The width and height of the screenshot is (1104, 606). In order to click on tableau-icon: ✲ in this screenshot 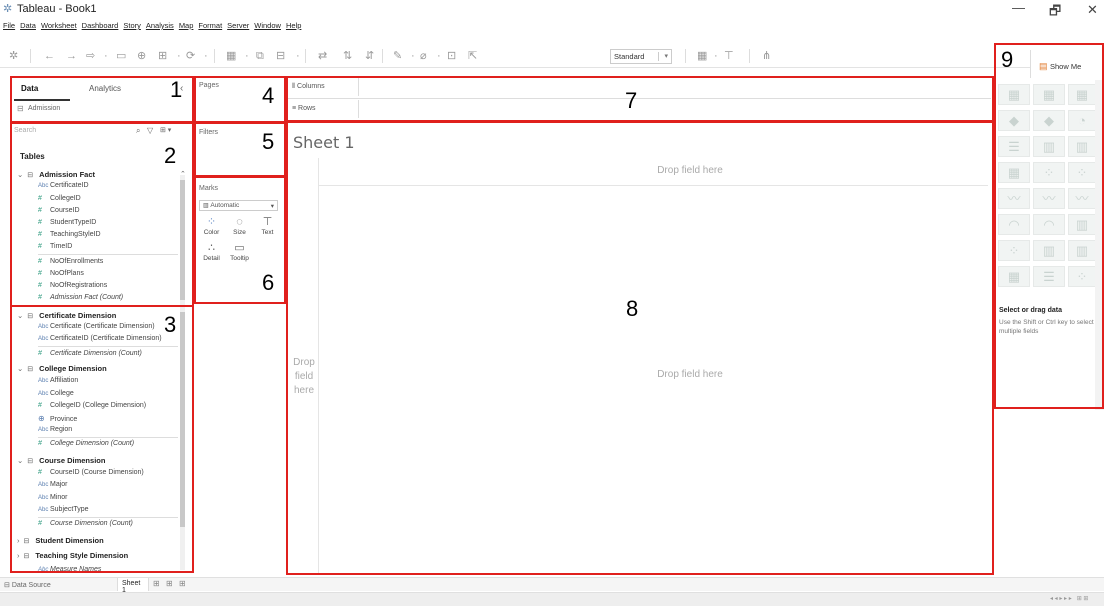, I will do `click(13, 56)`.